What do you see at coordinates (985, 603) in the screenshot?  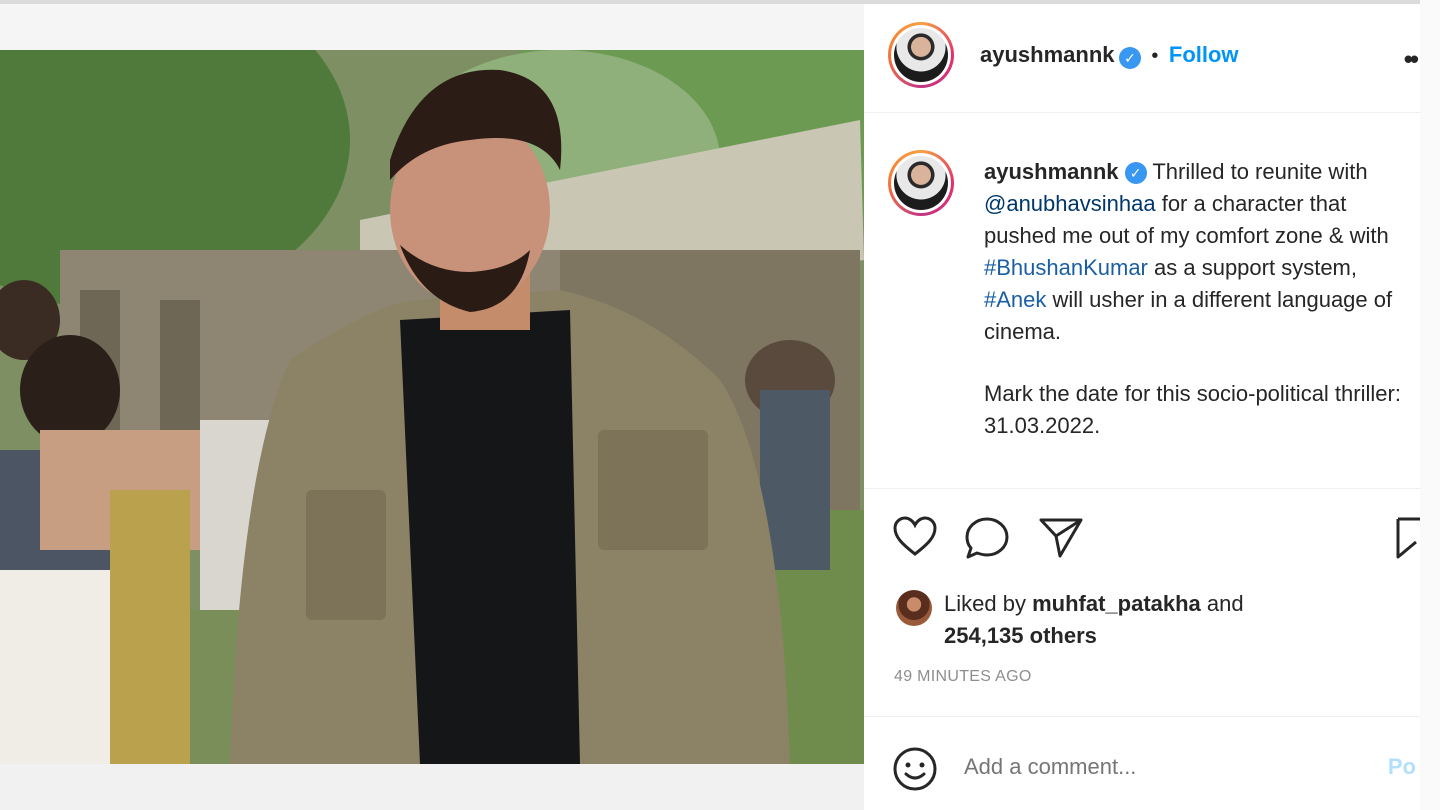 I see `liked-by-label: Liked by` at bounding box center [985, 603].